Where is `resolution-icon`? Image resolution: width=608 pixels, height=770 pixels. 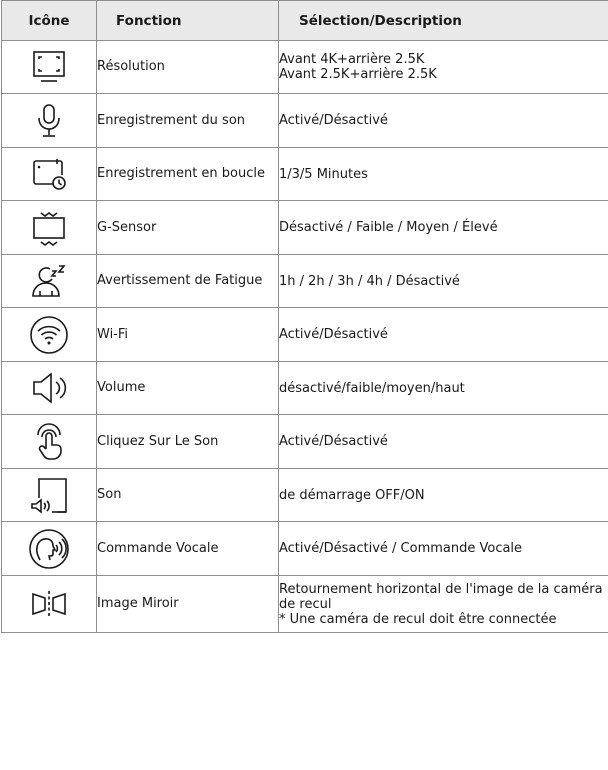
resolution-icon is located at coordinates (49, 66).